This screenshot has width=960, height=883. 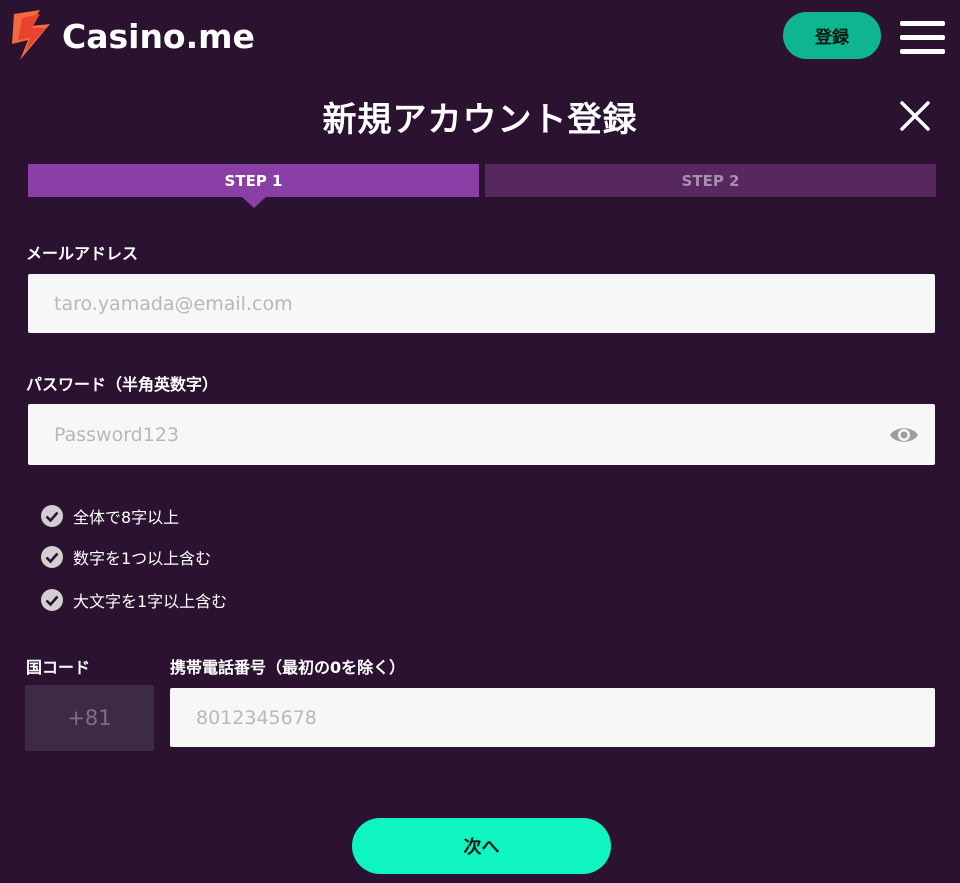 I want to click on password-rule: 大文字を1字以上含む, so click(x=133, y=600).